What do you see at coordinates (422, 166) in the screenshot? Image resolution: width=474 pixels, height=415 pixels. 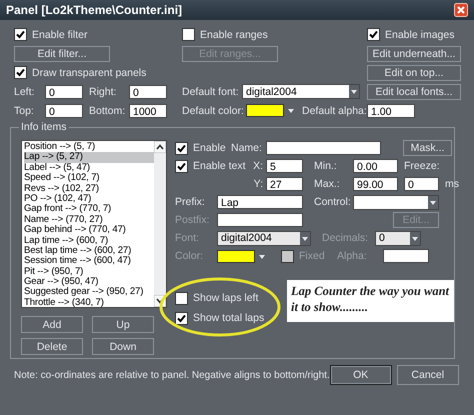 I see `field-label: Freeze:` at bounding box center [422, 166].